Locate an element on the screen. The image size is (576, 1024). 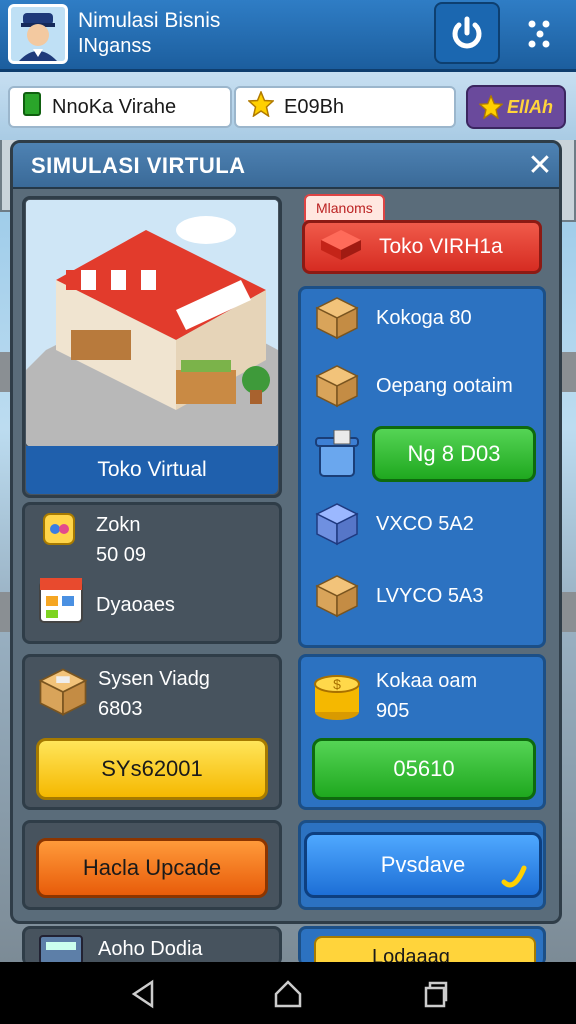
coins-icon: $ is located at coordinates (337, 696).